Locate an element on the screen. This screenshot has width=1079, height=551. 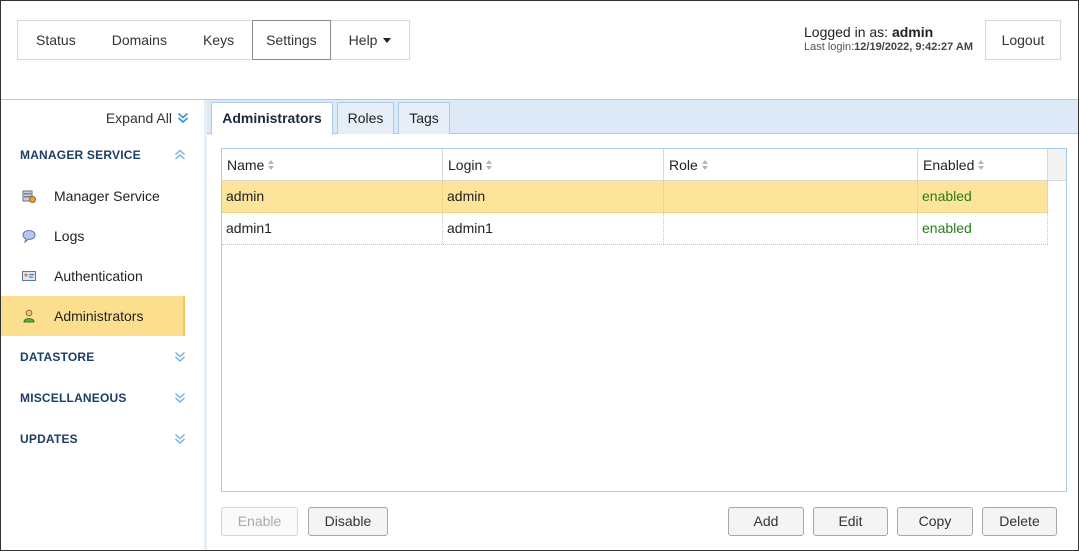
expand-all-label: Expand All is located at coordinates (138, 118).